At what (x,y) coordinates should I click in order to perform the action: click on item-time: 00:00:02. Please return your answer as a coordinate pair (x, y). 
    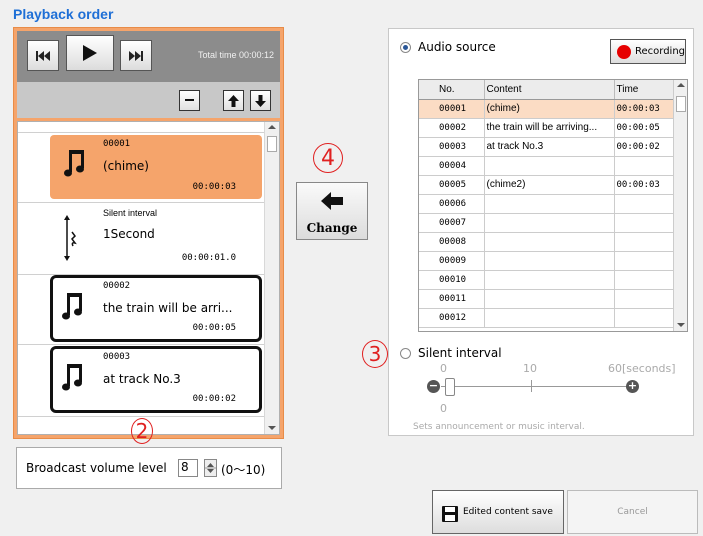
    Looking at the image, I should click on (214, 399).